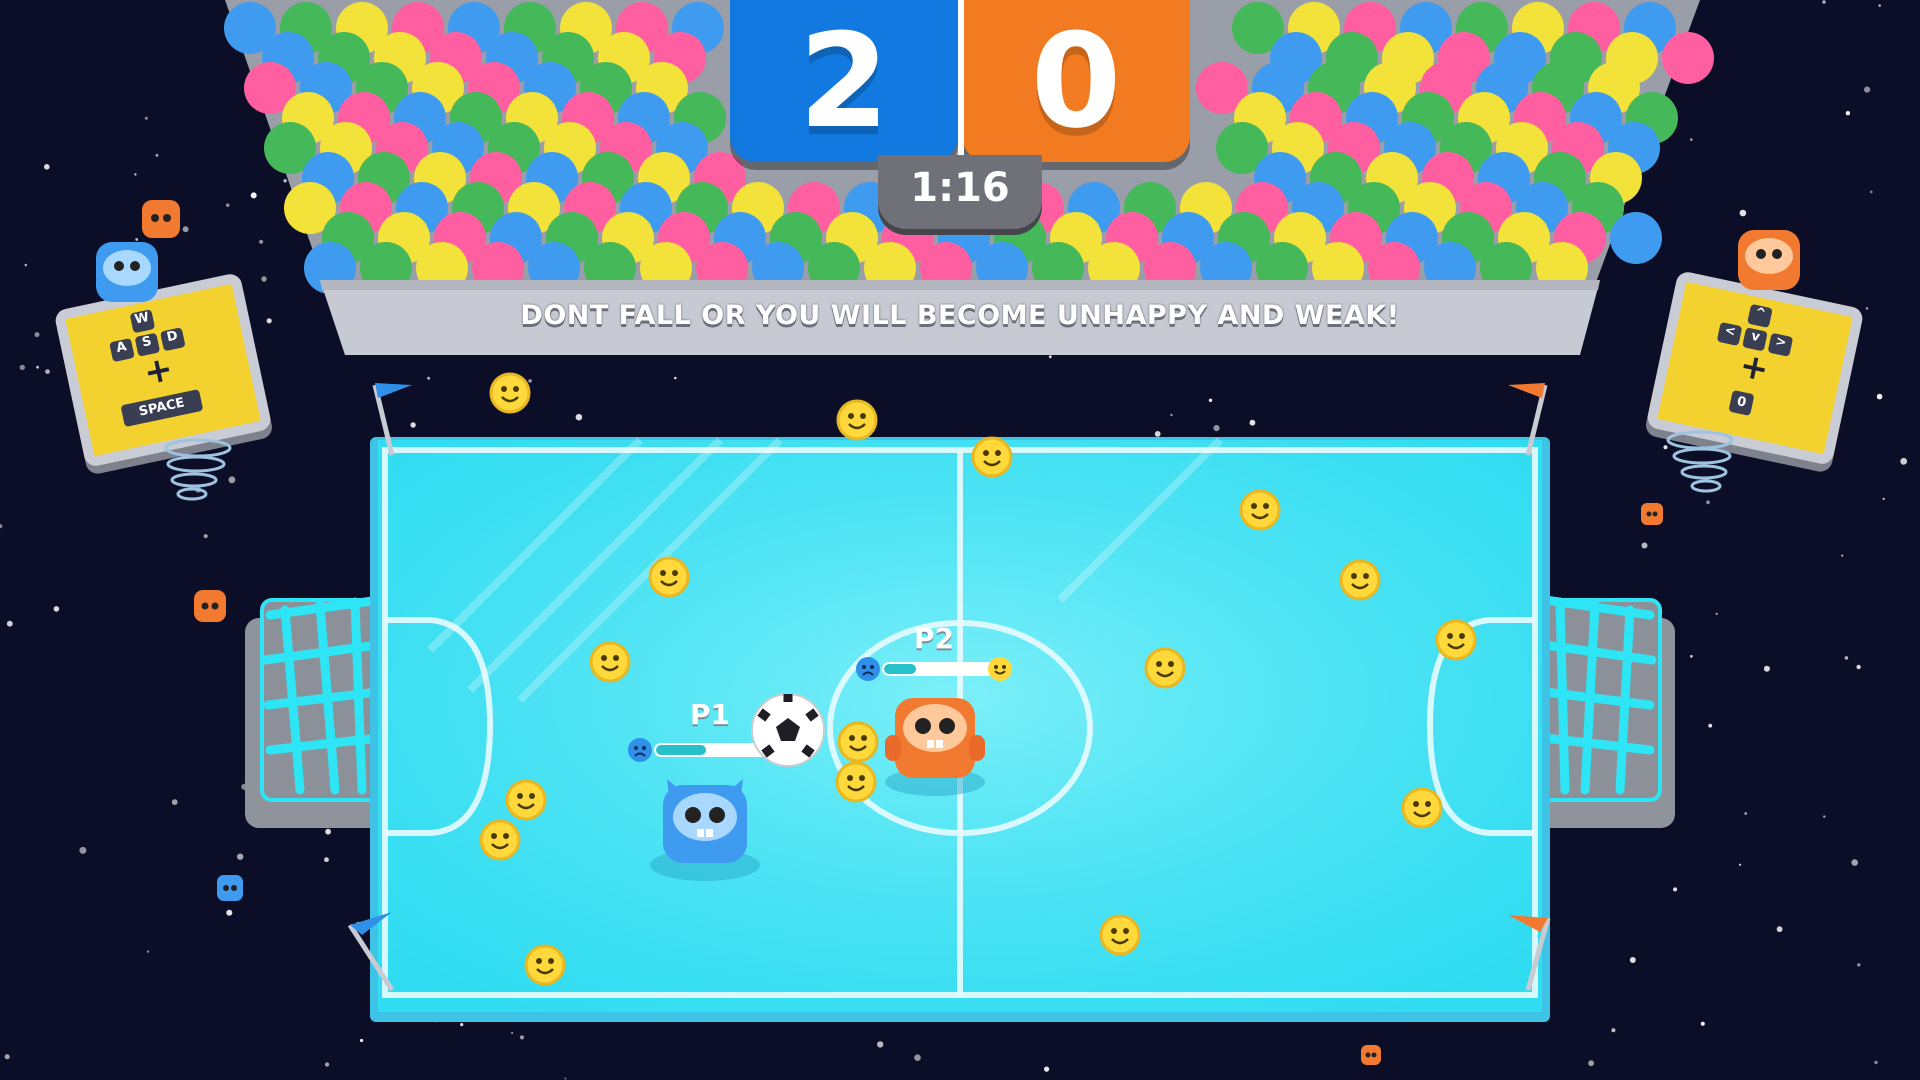 The height and width of the screenshot is (1080, 1920). What do you see at coordinates (1769, 260) in the screenshot?
I see `player-2-floating-character` at bounding box center [1769, 260].